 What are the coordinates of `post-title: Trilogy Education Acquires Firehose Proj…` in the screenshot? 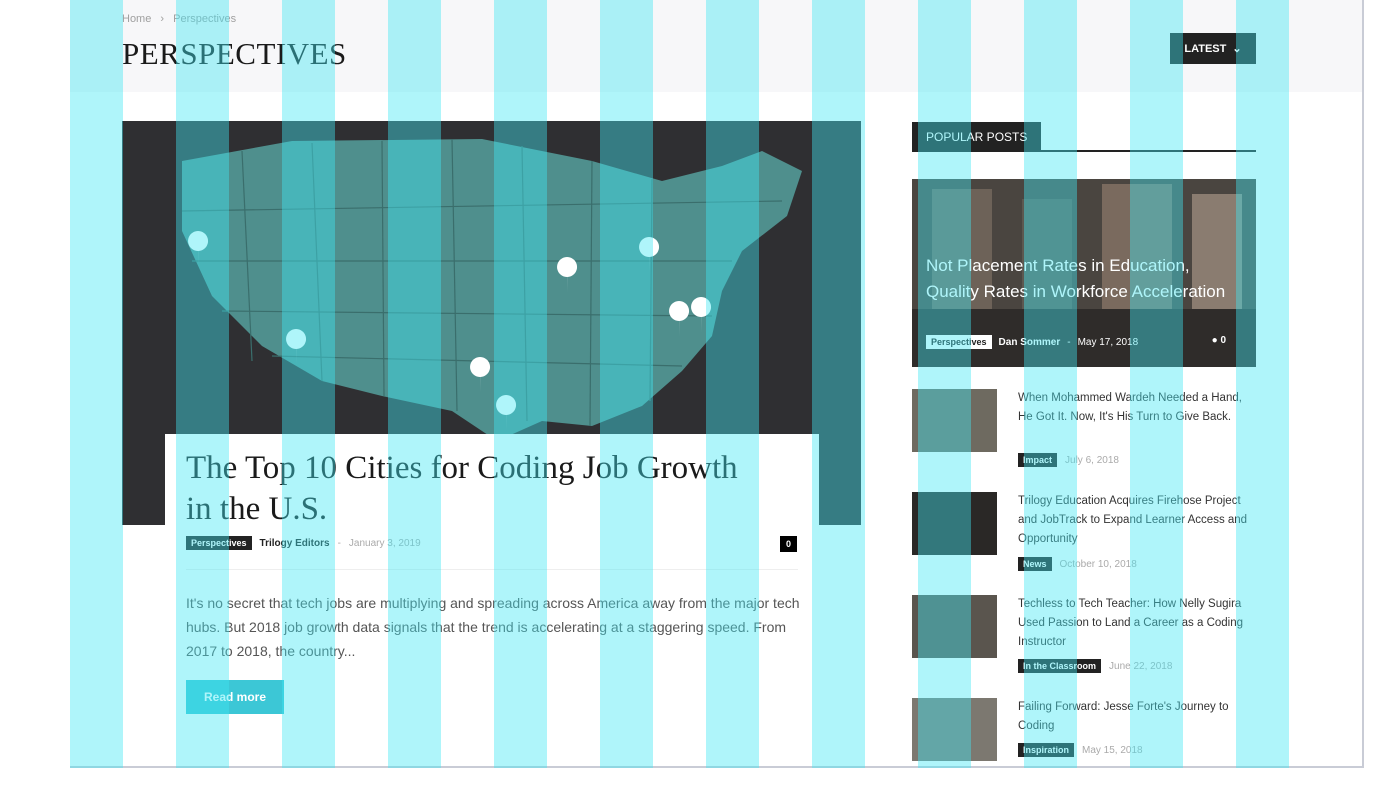 It's located at (1136, 520).